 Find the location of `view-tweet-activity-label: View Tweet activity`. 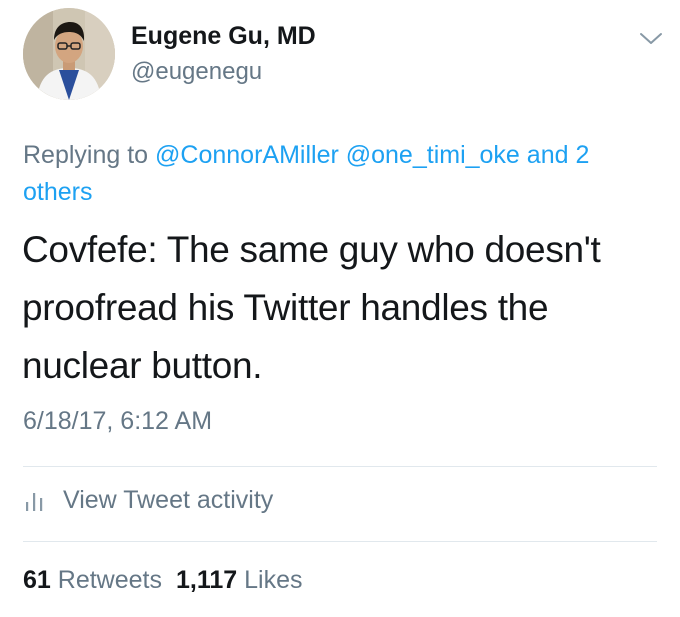

view-tweet-activity-label: View Tweet activity is located at coordinates (168, 500).